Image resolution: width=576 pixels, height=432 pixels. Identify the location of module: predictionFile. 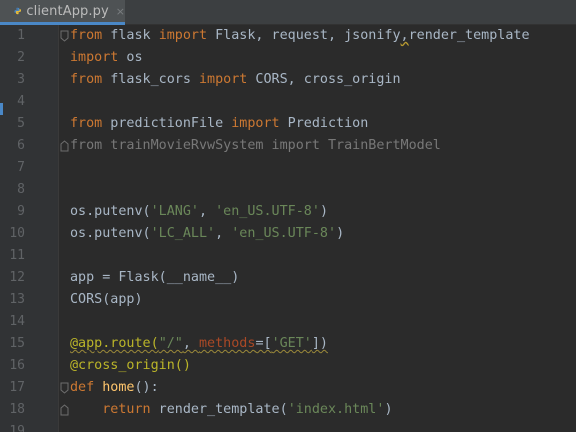
(167, 123).